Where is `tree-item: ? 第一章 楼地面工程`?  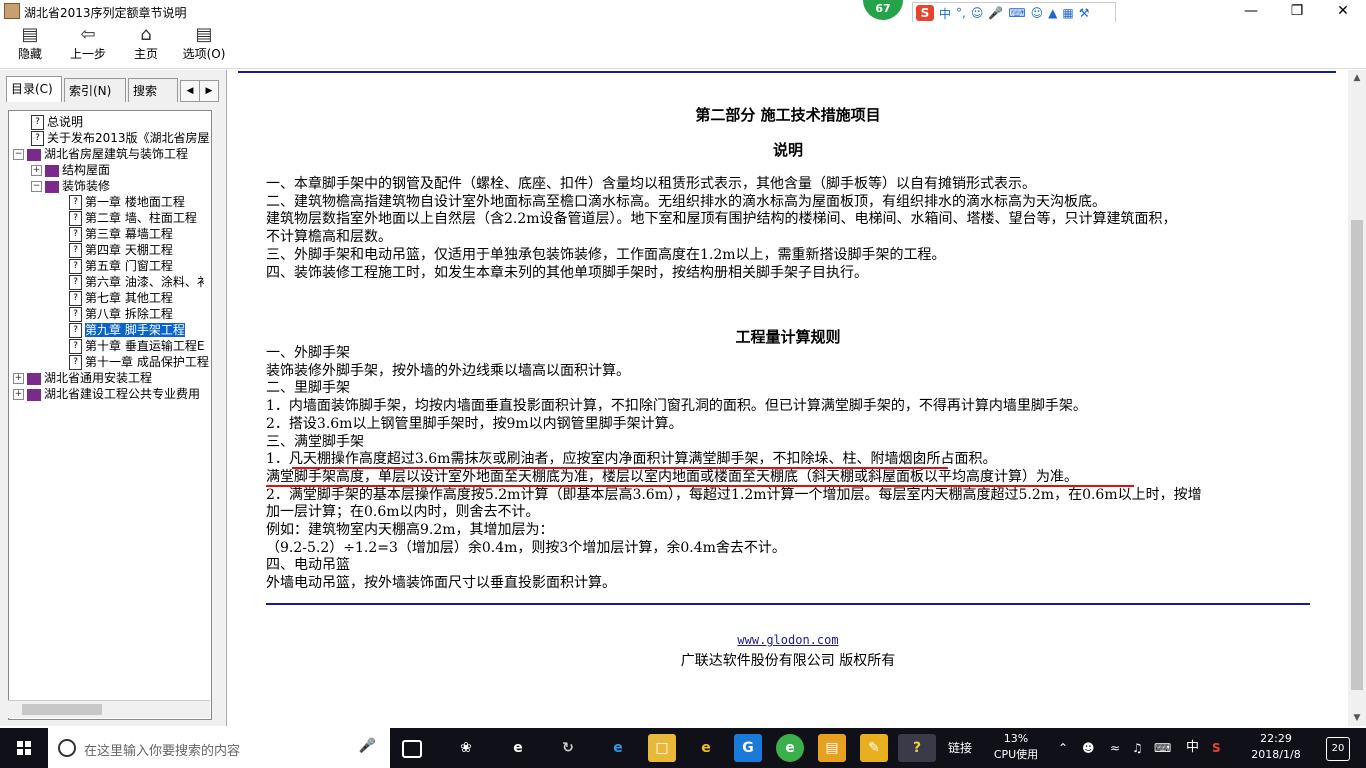
tree-item: ? 第一章 楼地面工程 is located at coordinates (127, 202).